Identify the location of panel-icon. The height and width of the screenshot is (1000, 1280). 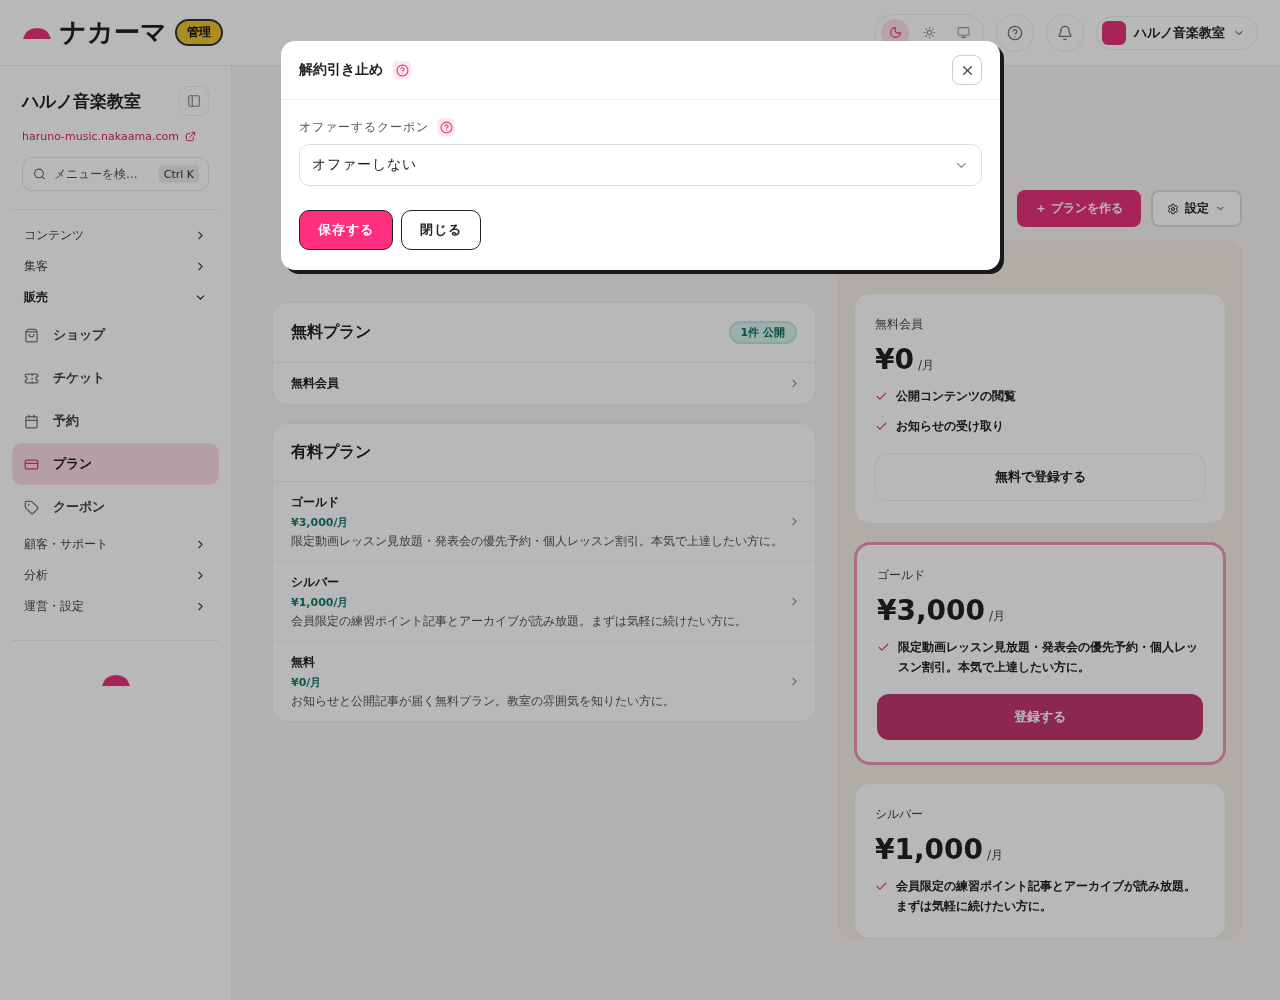
(194, 101).